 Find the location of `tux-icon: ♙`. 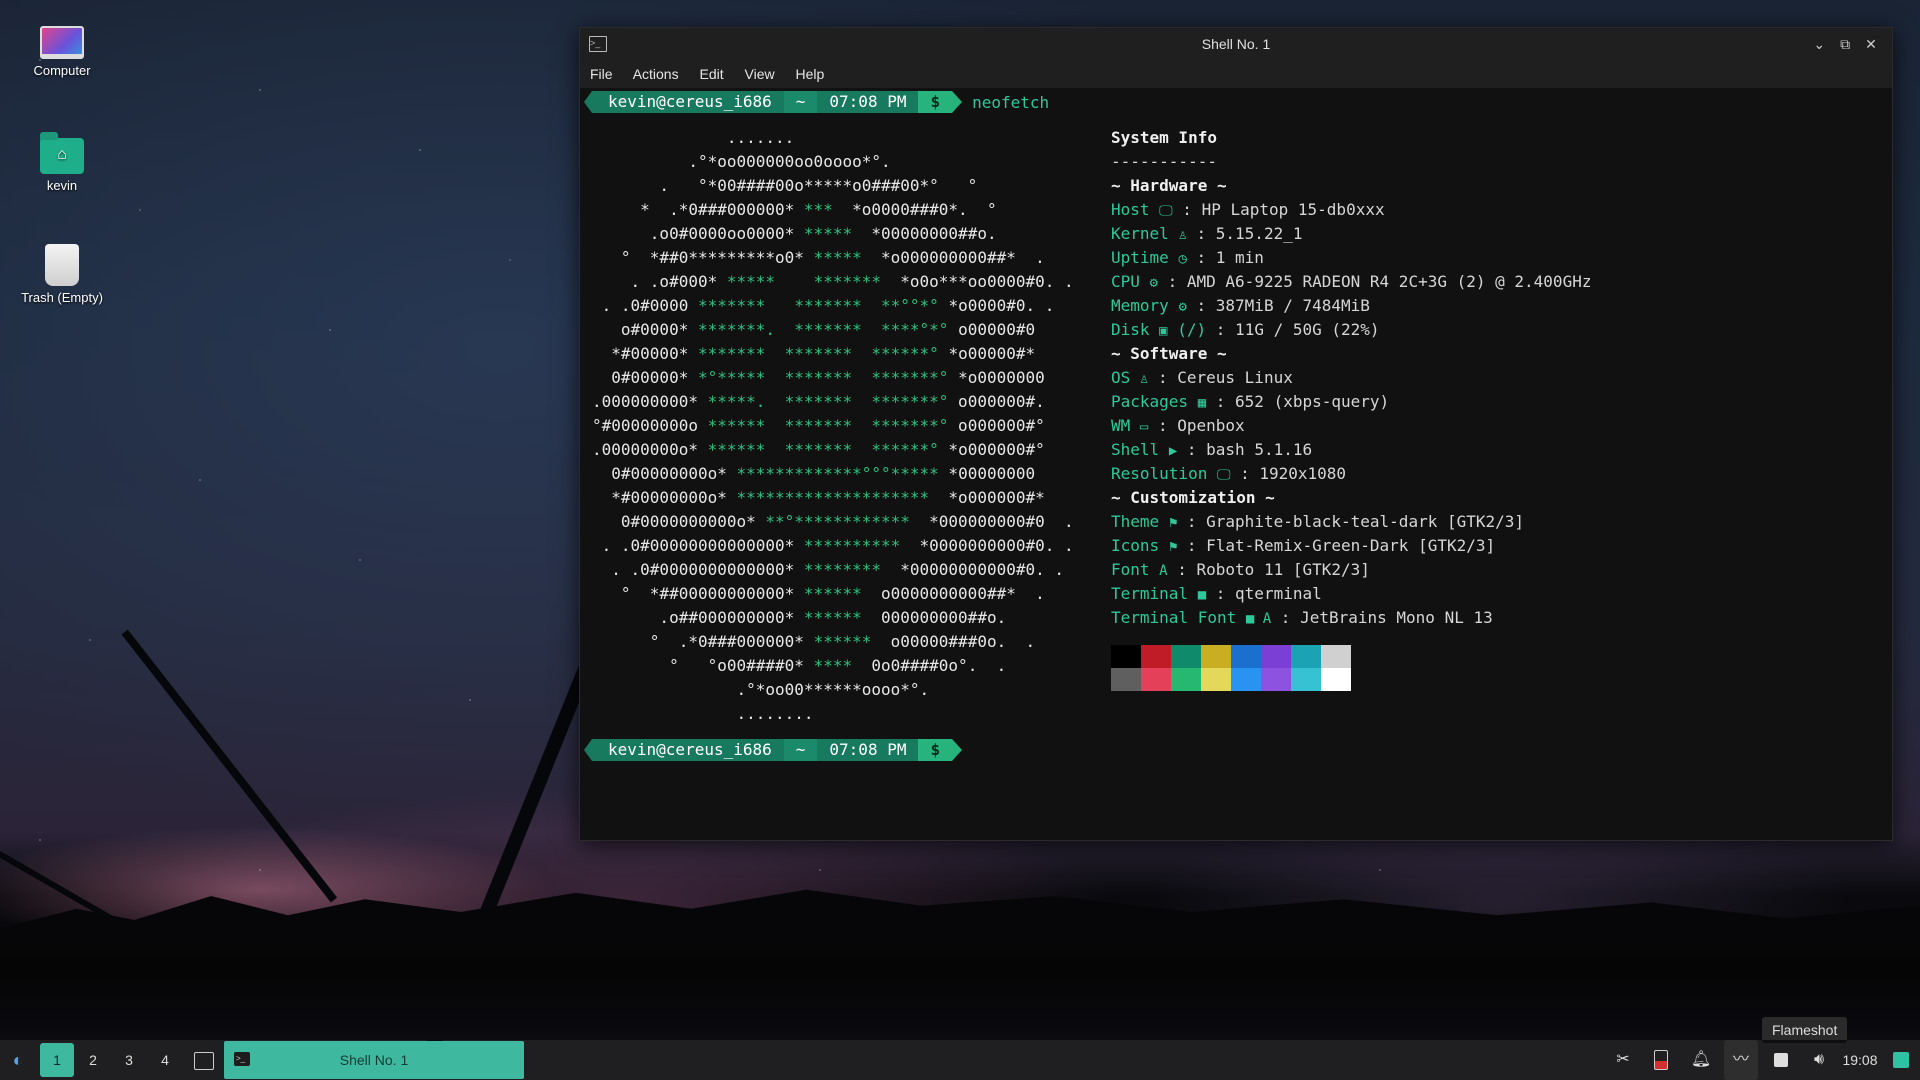

tux-icon: ♙ is located at coordinates (1182, 235).